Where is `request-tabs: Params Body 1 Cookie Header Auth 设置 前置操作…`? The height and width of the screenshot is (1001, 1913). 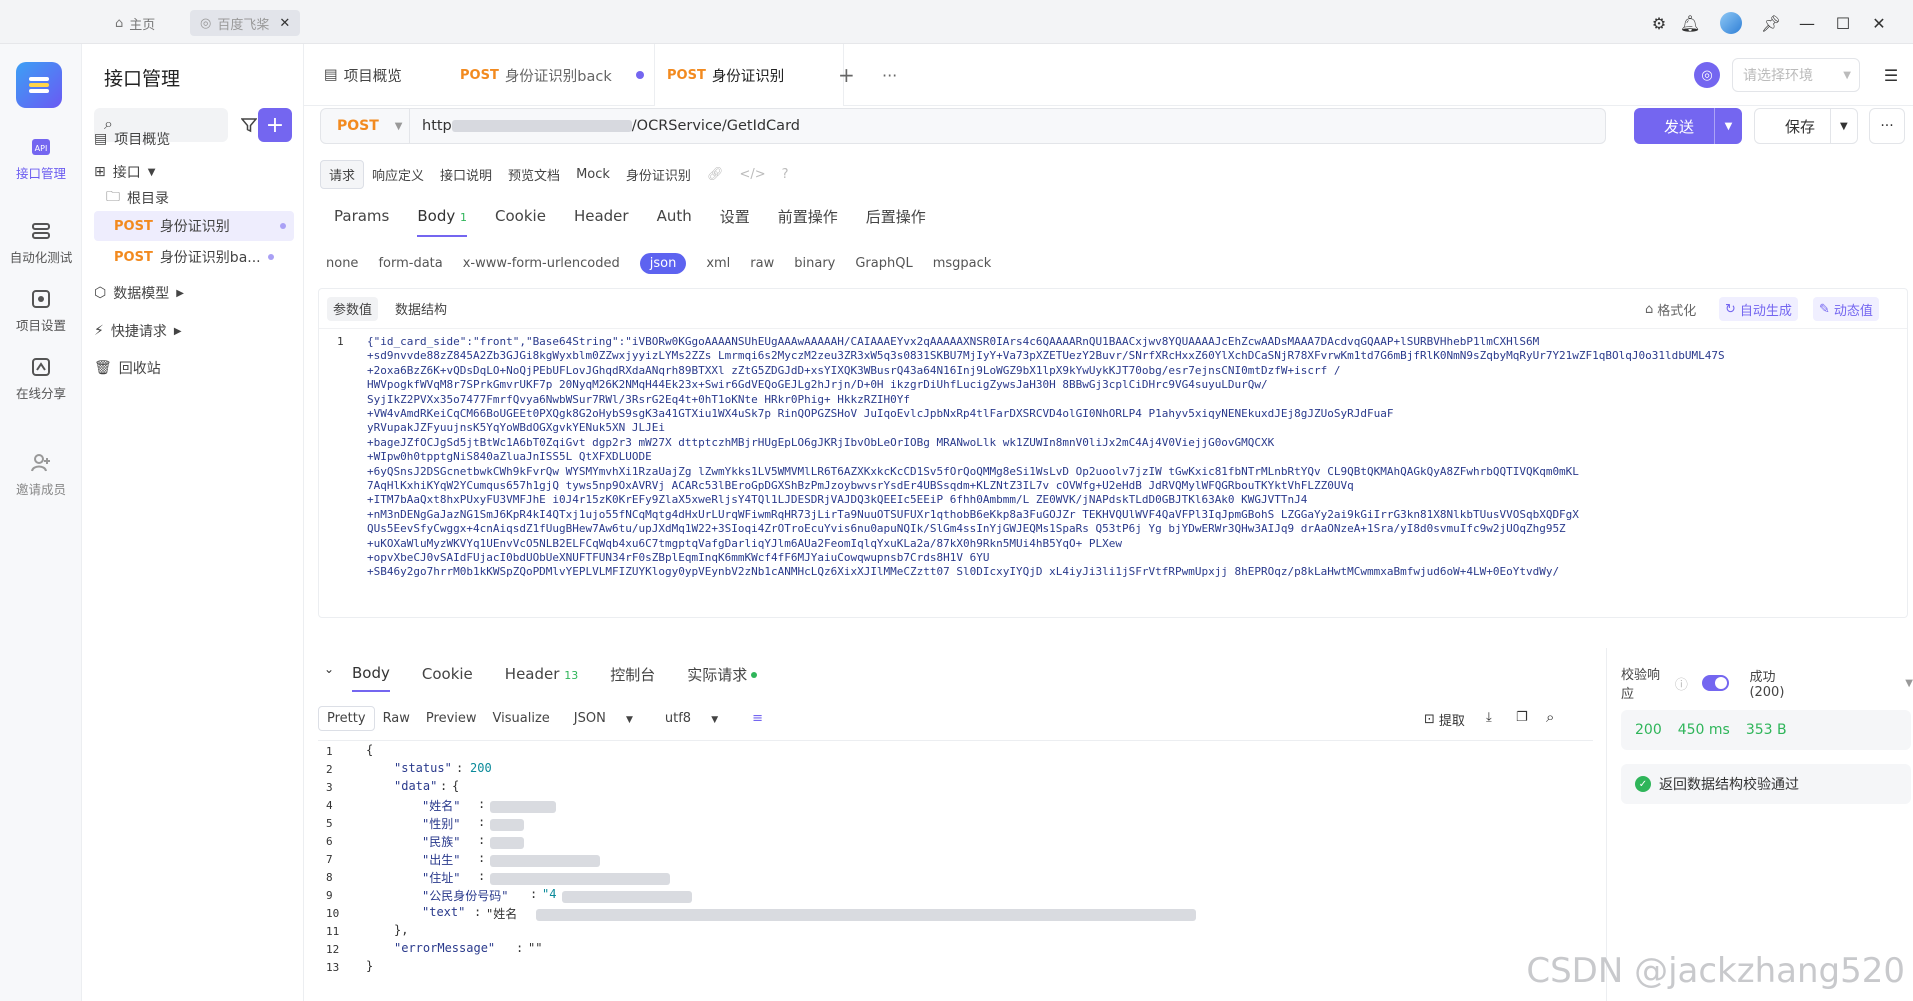 request-tabs: Params Body 1 Cookie Header Auth 设置 前置操作… is located at coordinates (623, 216).